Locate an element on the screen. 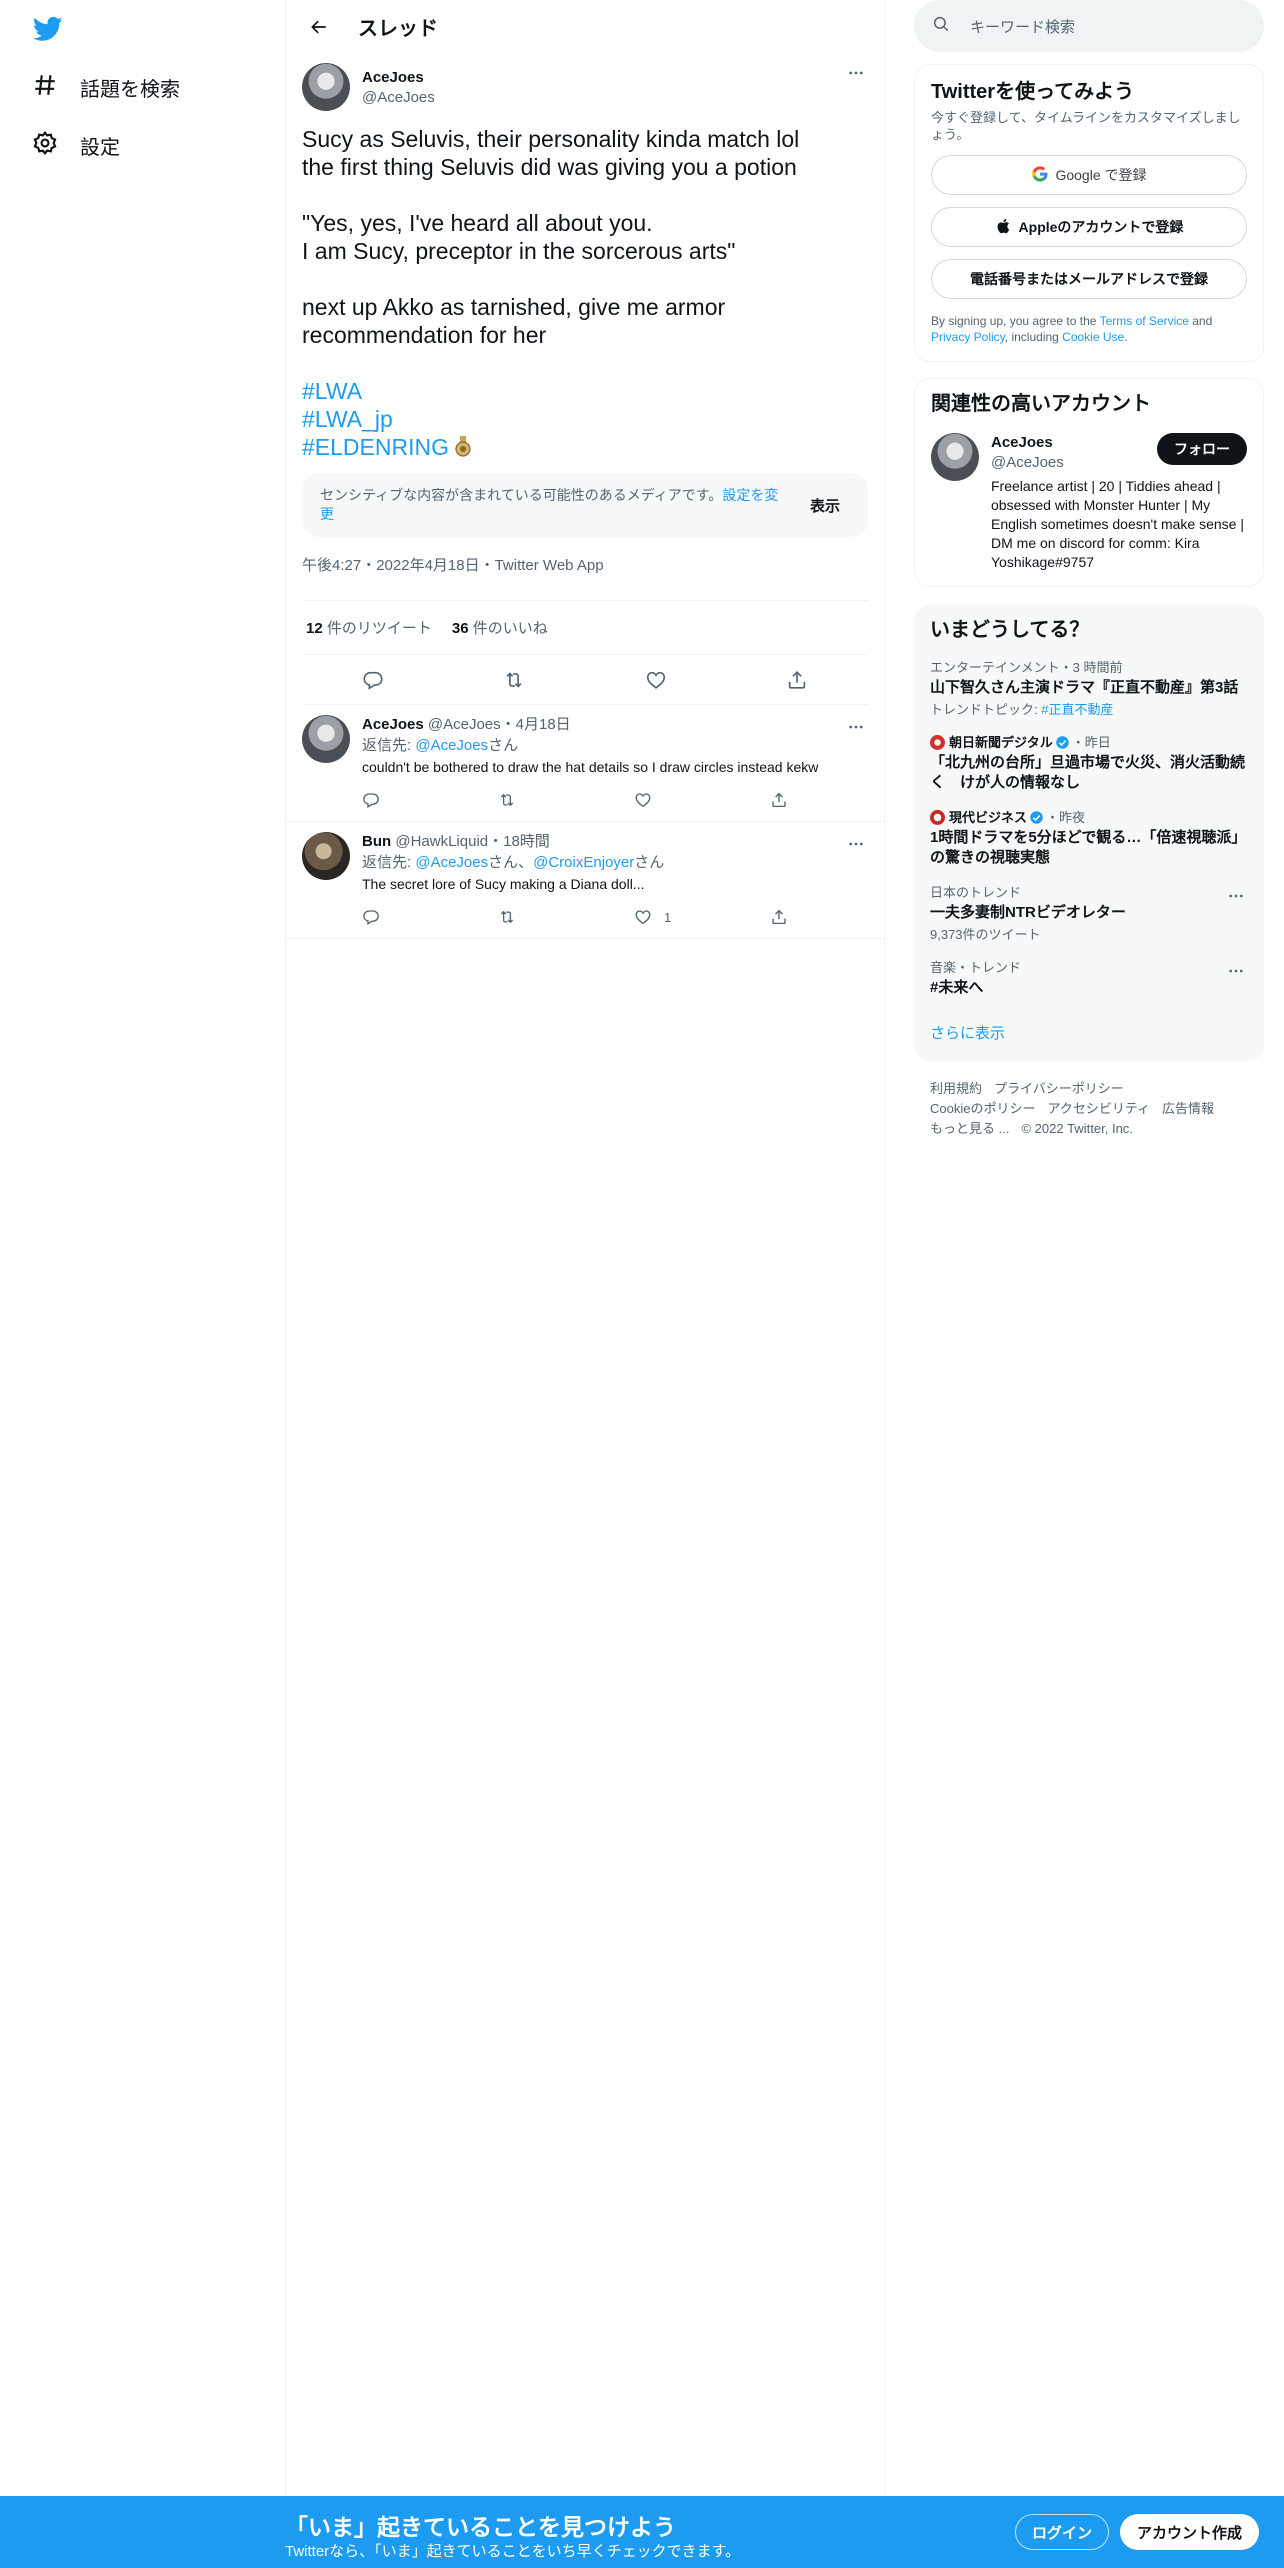 The height and width of the screenshot is (2568, 1284). reply-author-handle: @HawkLiquid is located at coordinates (441, 841).